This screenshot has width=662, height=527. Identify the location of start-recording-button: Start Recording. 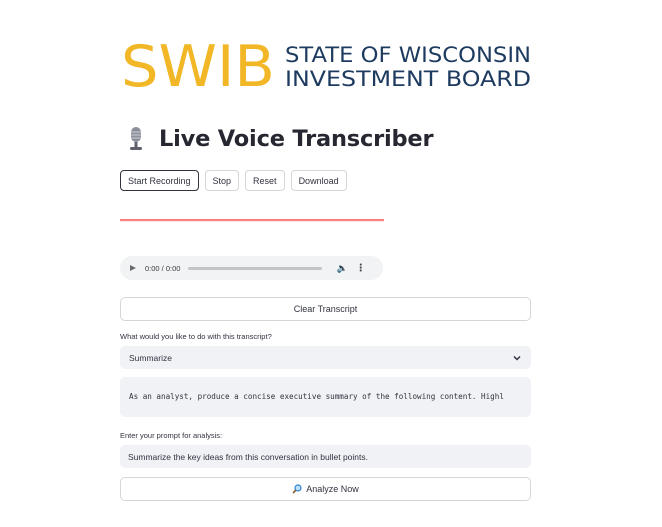
(159, 180).